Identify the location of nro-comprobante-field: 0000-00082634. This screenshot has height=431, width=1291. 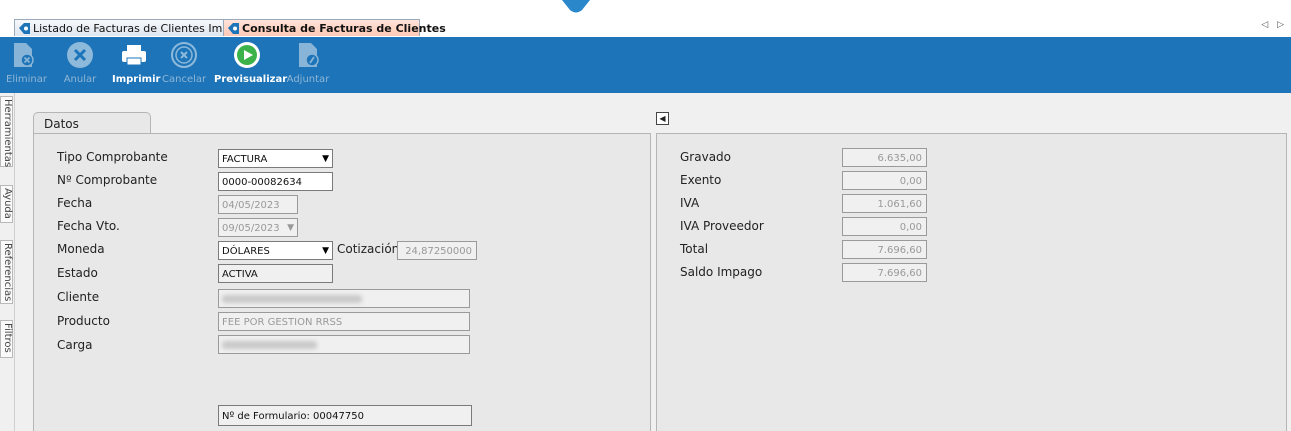
(275, 181).